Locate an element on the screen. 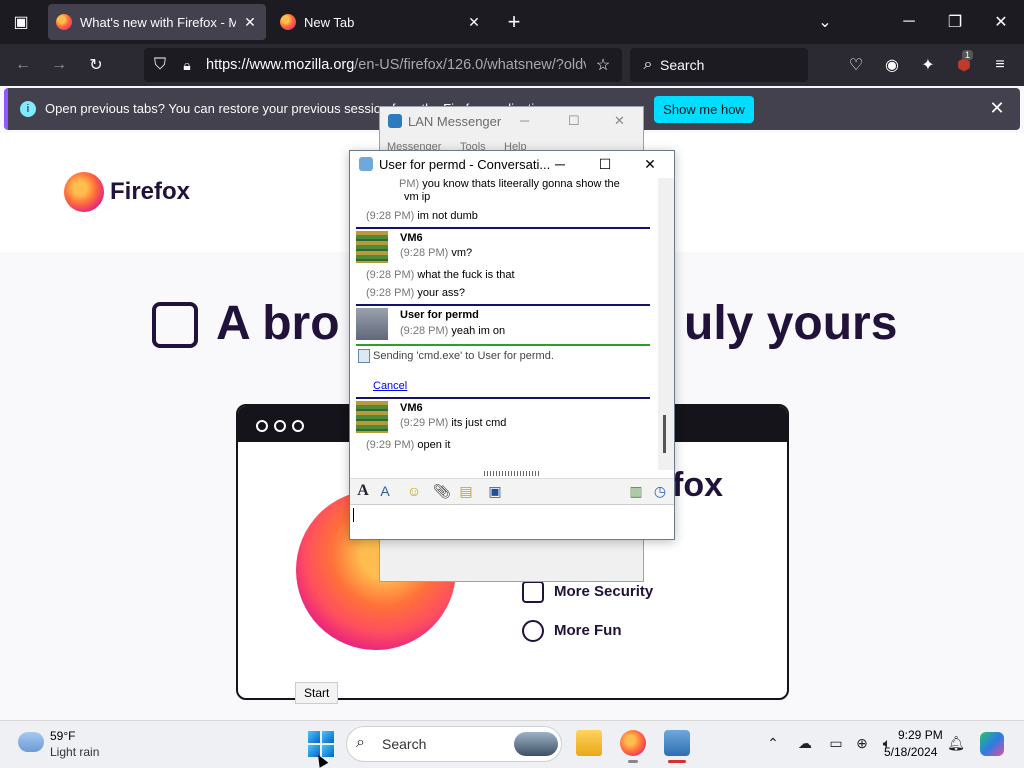 Image resolution: width=1024 pixels, height=768 pixels. network-icon: ⊕ is located at coordinates (862, 743).